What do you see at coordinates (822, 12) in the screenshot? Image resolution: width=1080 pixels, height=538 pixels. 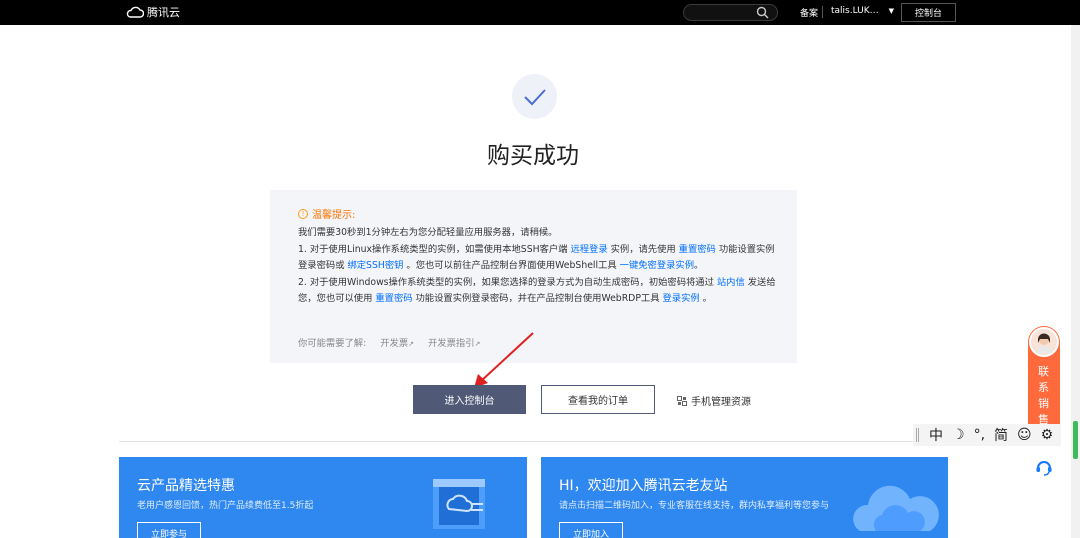 I see `nav-divider` at bounding box center [822, 12].